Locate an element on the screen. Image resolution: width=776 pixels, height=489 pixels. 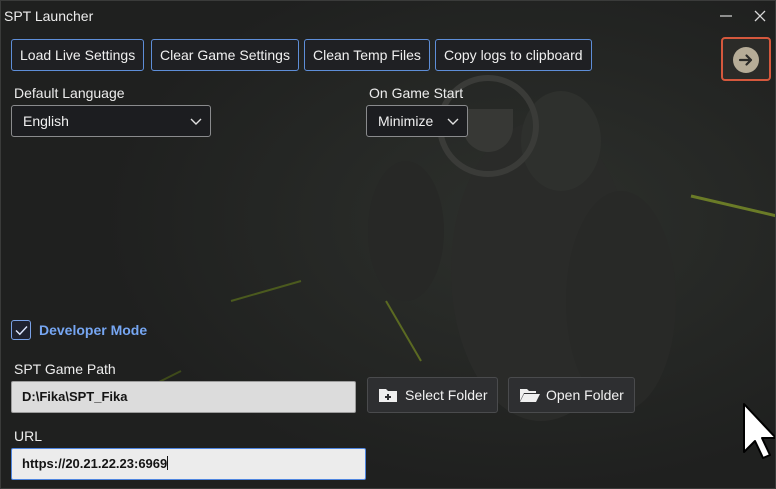
url-input: https://20.21.22.23:6969 is located at coordinates (188, 464).